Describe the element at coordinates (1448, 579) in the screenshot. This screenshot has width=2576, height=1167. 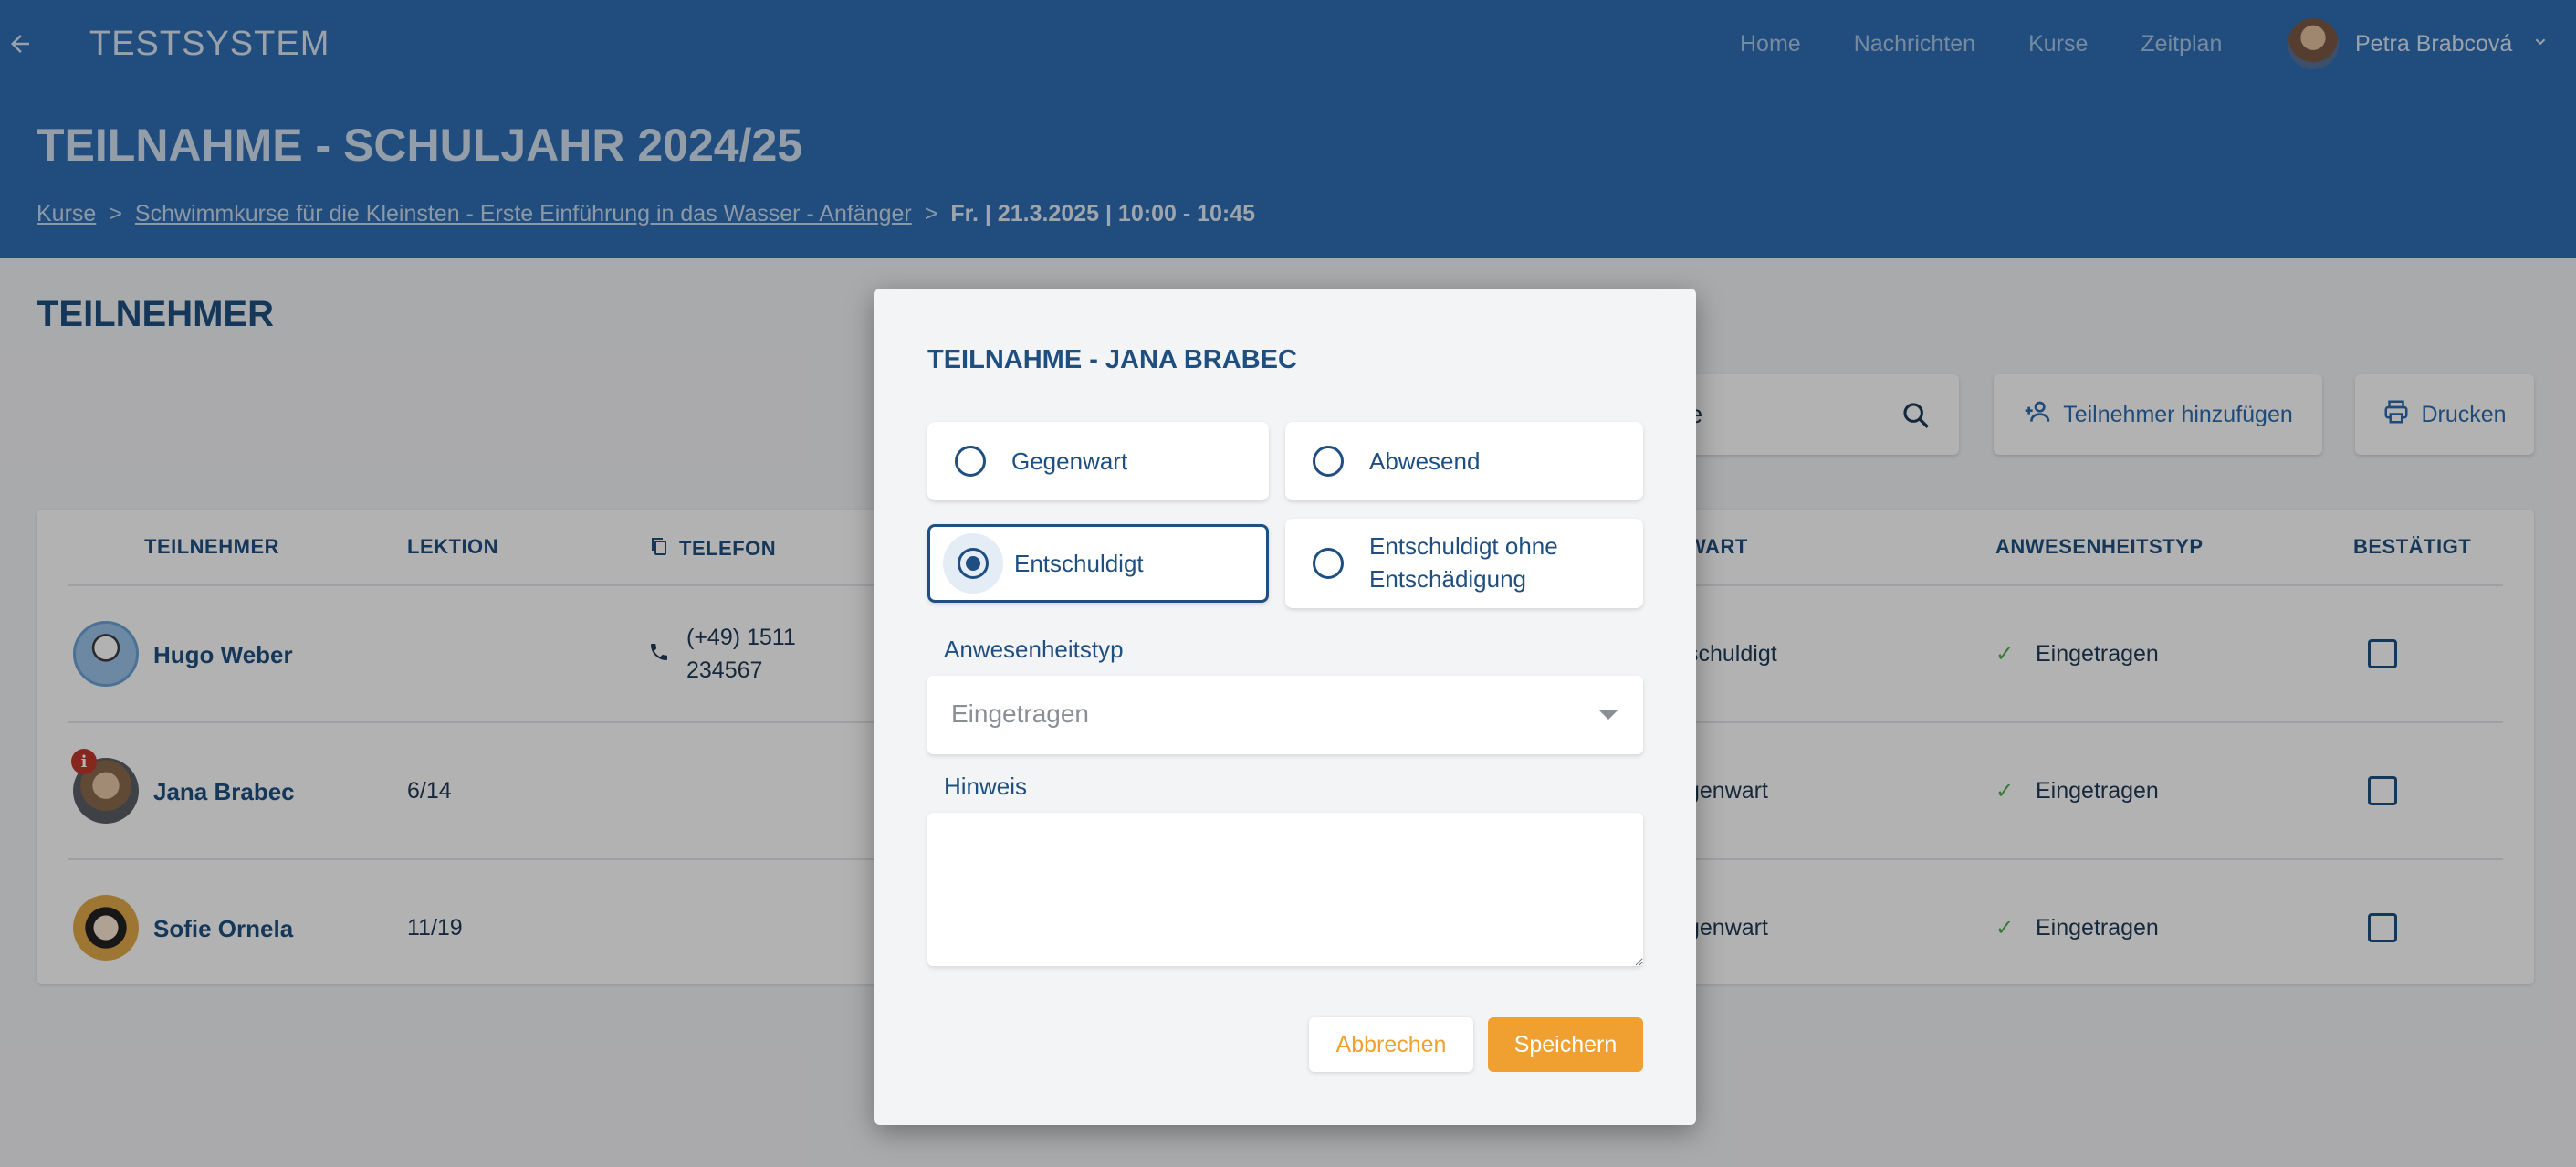
I see `option-excused-no-compensation-label-2: Entschädigung` at that location.